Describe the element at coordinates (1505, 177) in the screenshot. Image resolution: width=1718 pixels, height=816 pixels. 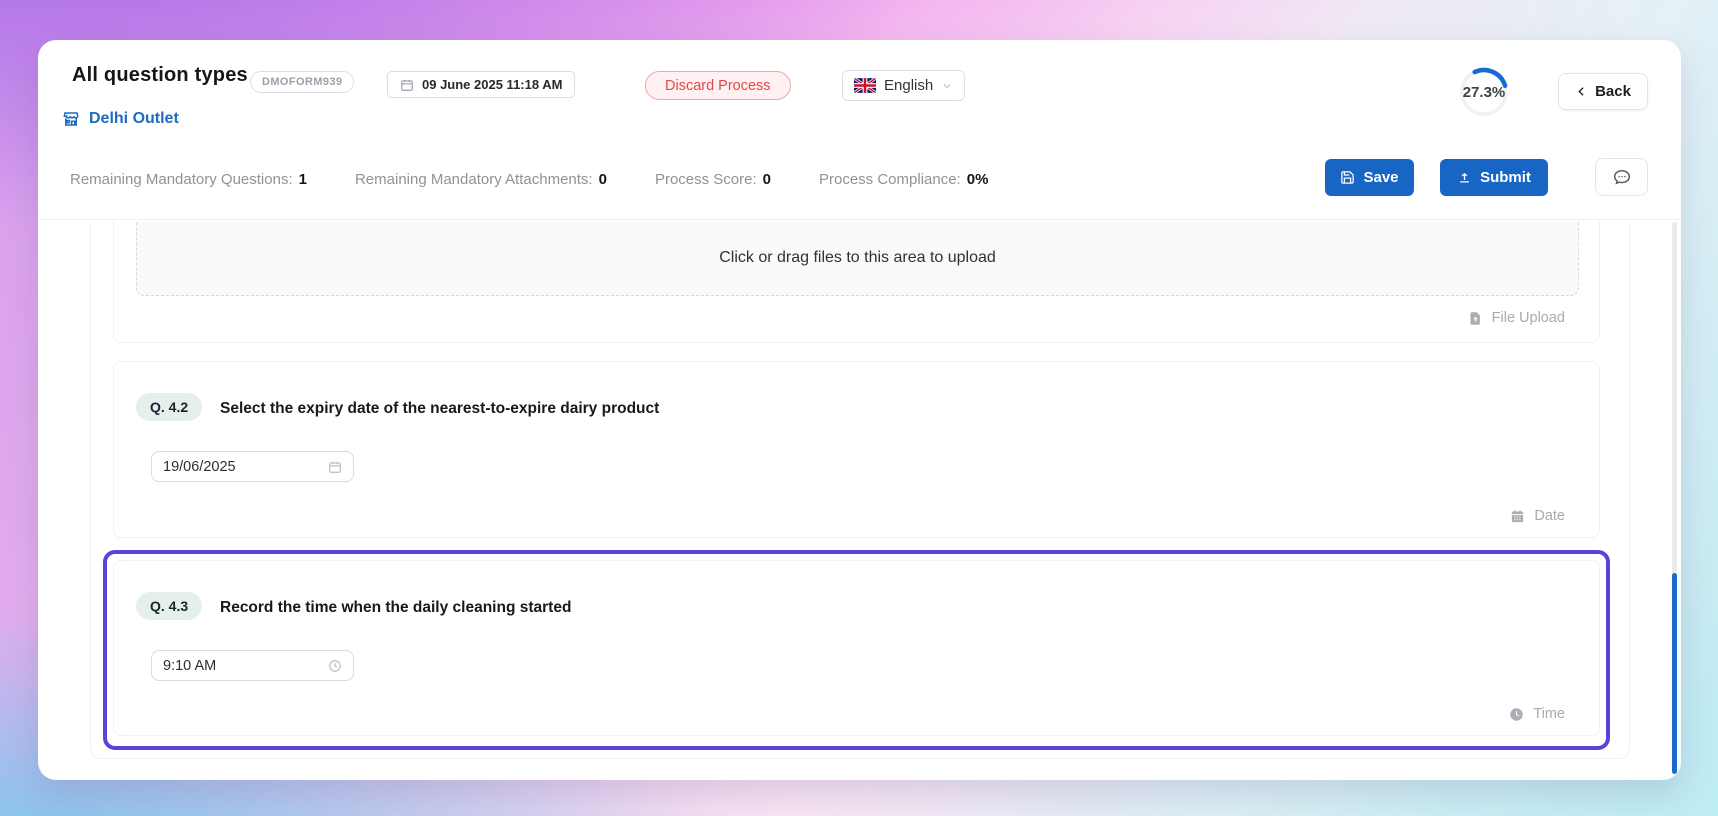
I see `submit-label: Submit` at that location.